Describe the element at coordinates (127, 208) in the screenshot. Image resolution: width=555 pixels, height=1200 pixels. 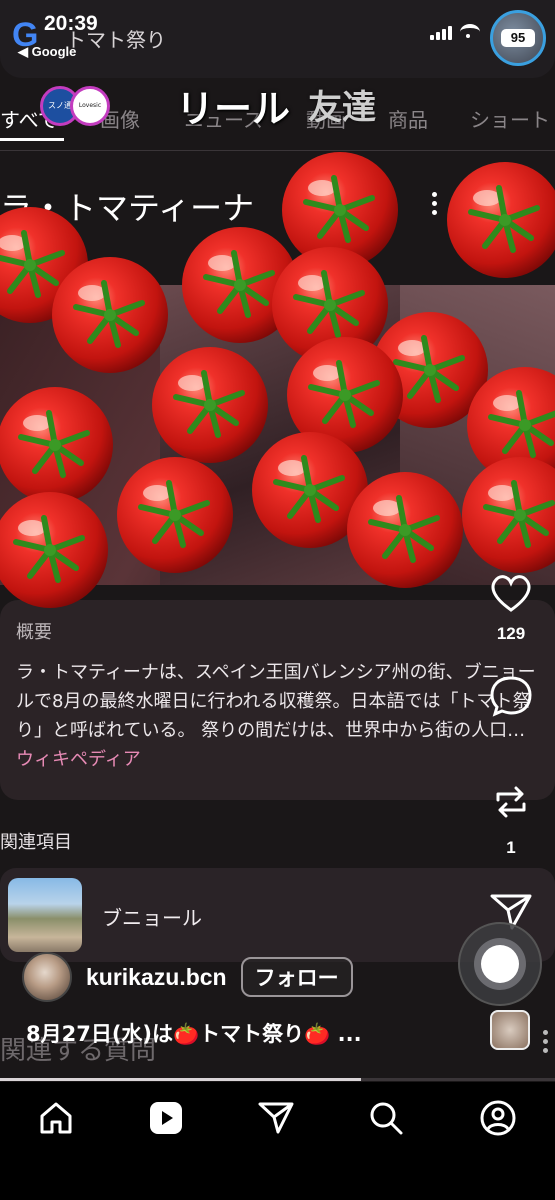
I see `knowledge-panel-title: ラ・トマティーナ` at that location.